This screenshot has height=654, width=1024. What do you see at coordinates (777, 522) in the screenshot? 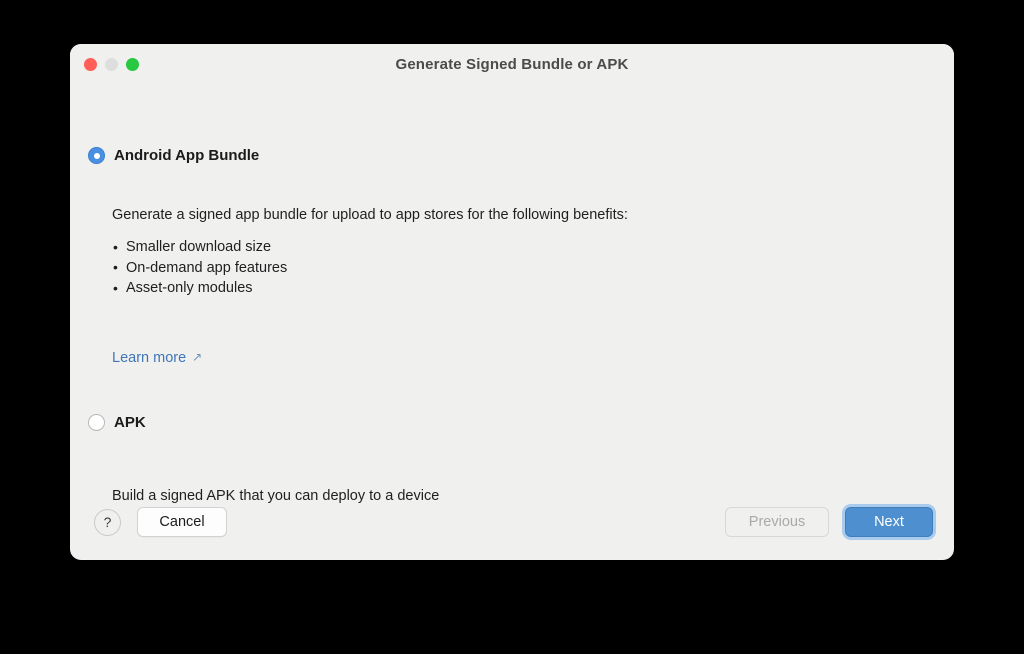
I see `previous-button: Previous` at bounding box center [777, 522].